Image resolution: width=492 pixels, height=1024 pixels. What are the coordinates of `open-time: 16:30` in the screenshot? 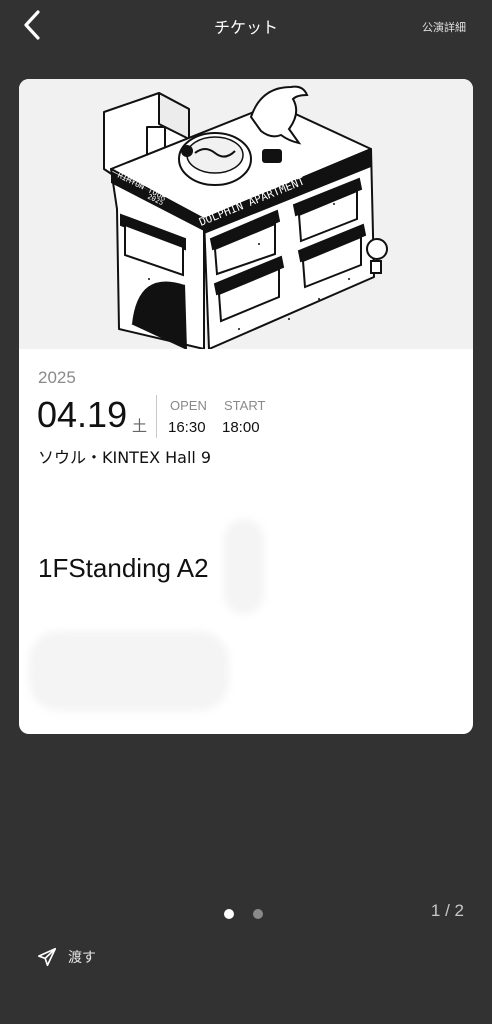 It's located at (187, 427).